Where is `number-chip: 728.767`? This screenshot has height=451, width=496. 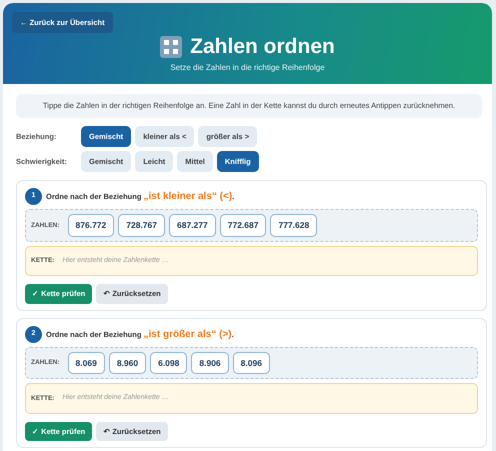
number-chip: 728.767 is located at coordinates (141, 225).